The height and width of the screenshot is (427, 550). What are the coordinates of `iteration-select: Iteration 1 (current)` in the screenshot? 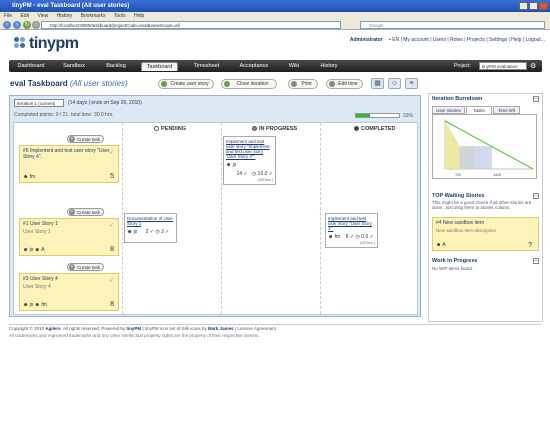 It's located at (39, 103).